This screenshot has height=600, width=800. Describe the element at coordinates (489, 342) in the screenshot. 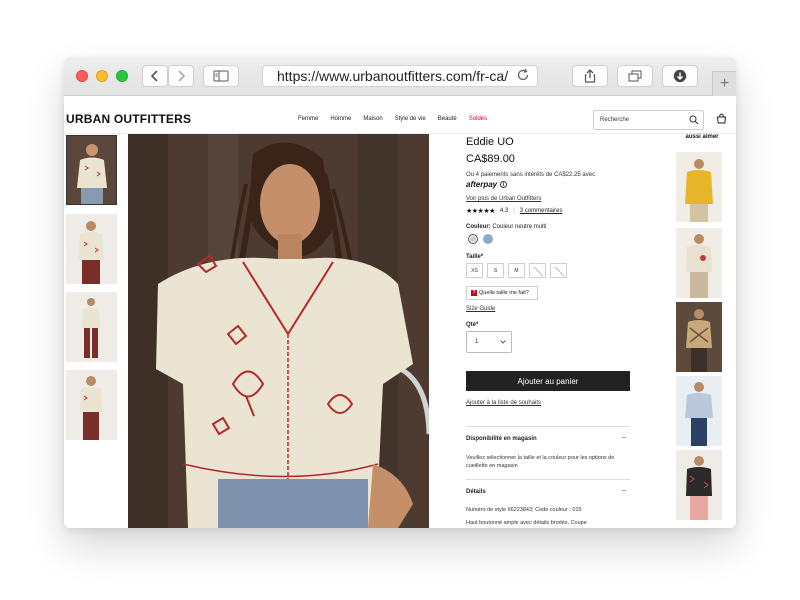

I see `quantity-select: 1` at that location.